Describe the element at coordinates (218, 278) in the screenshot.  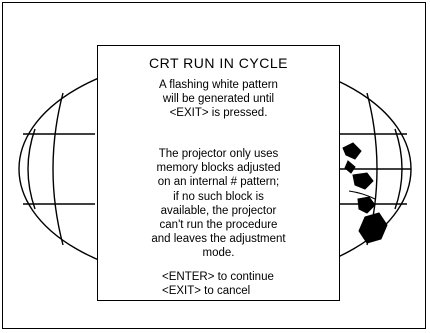
I see `enter-continue-option: <ENTER> to continue` at that location.